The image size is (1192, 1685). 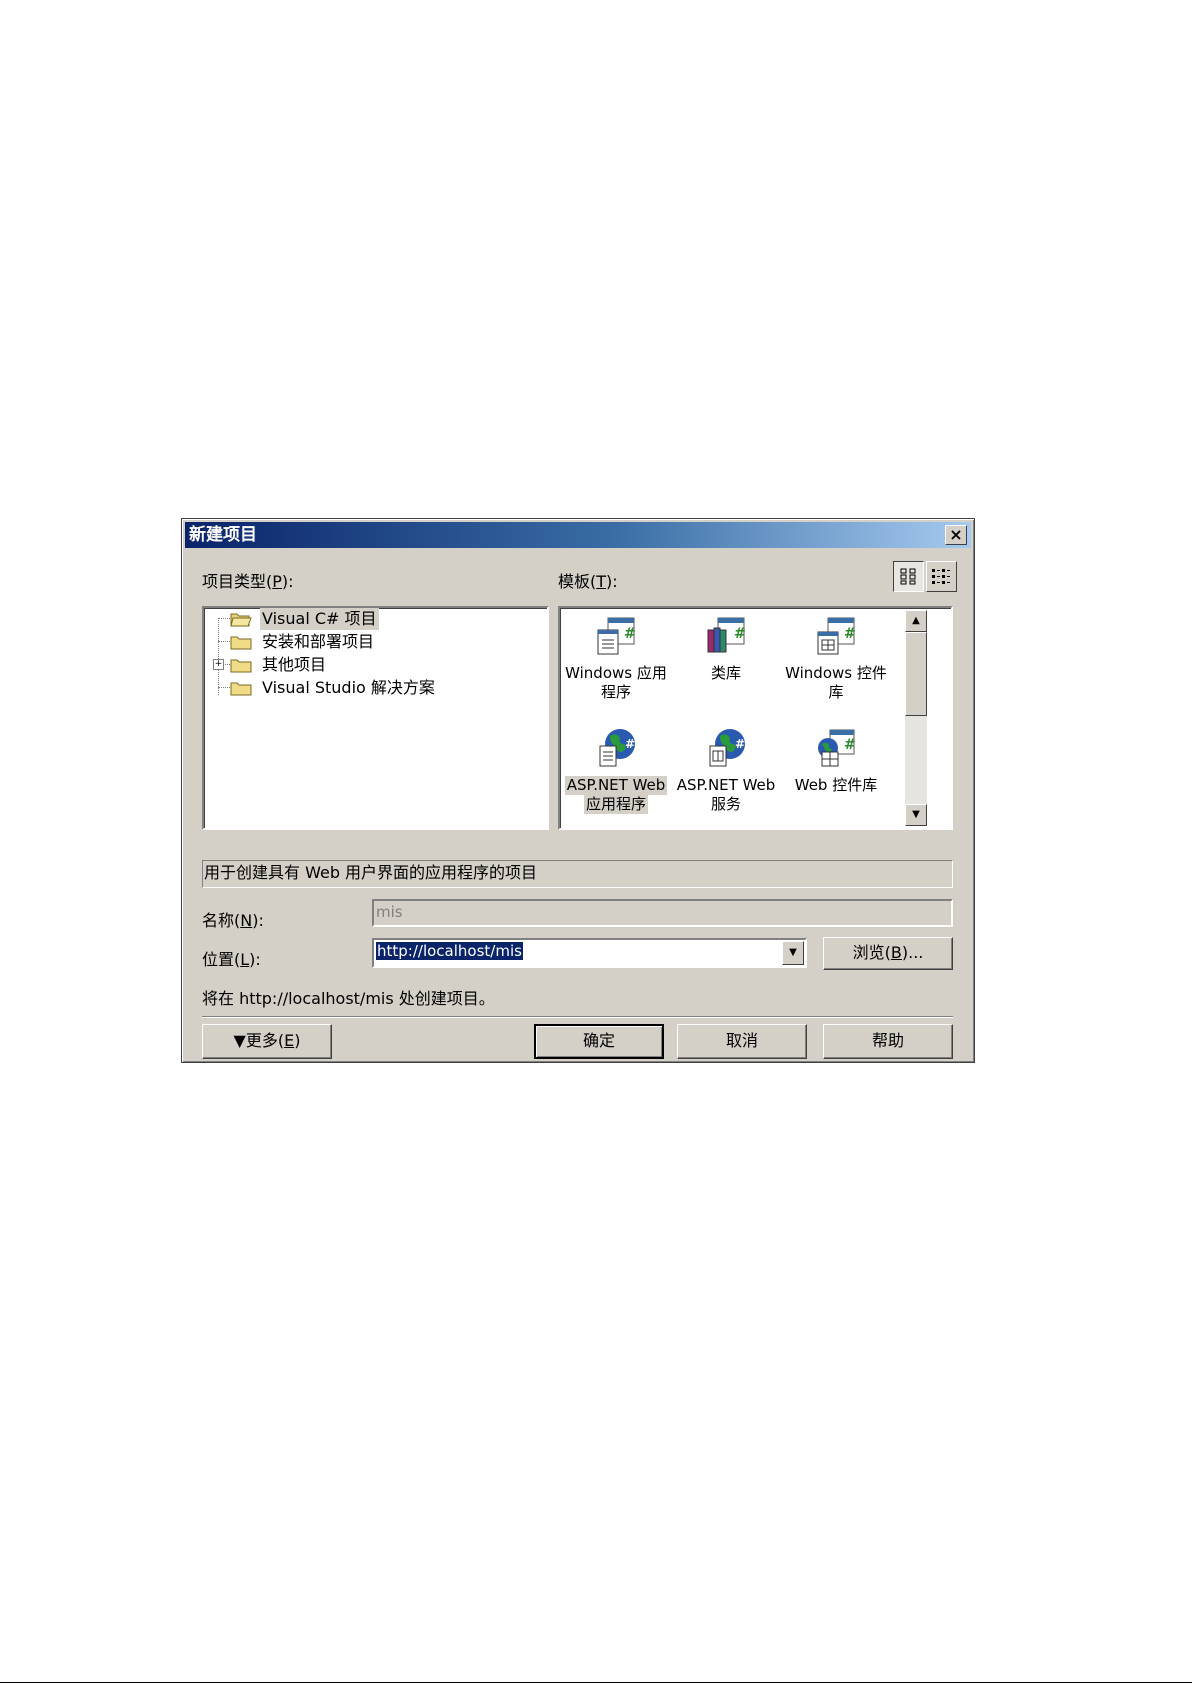 What do you see at coordinates (348, 998) in the screenshot?
I see `create-location-note: 将在 http://localhost/mis 处创建项目。` at bounding box center [348, 998].